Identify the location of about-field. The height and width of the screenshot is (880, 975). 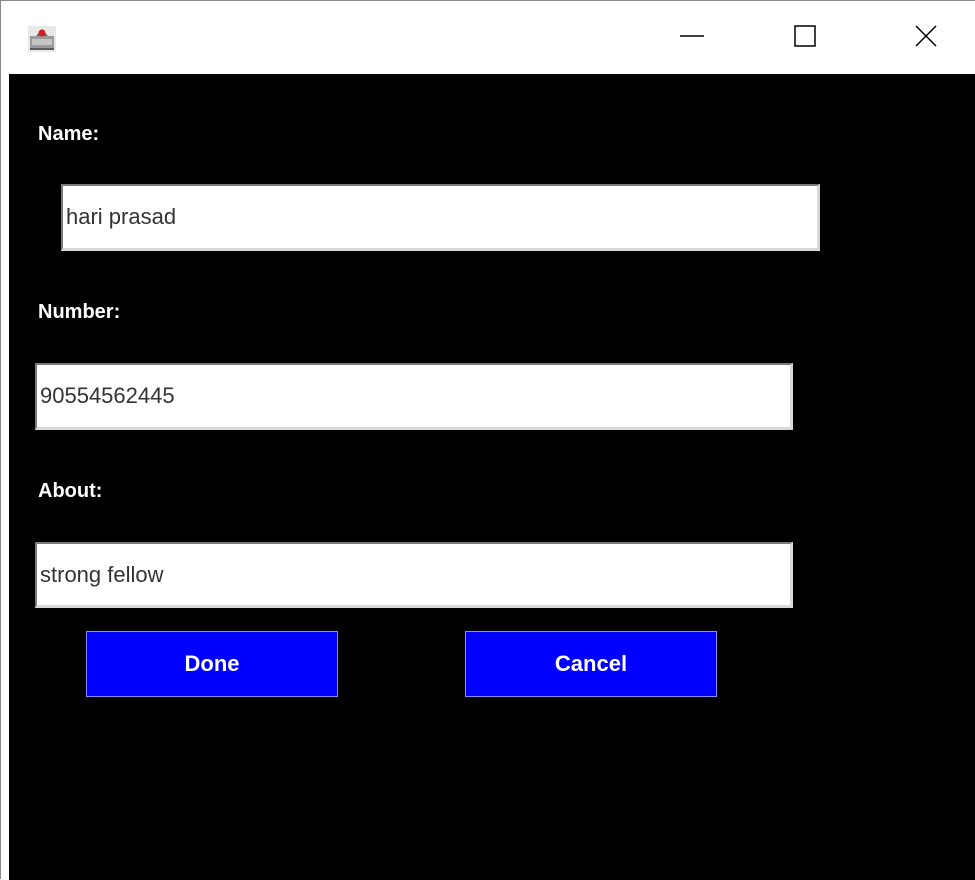
(414, 575).